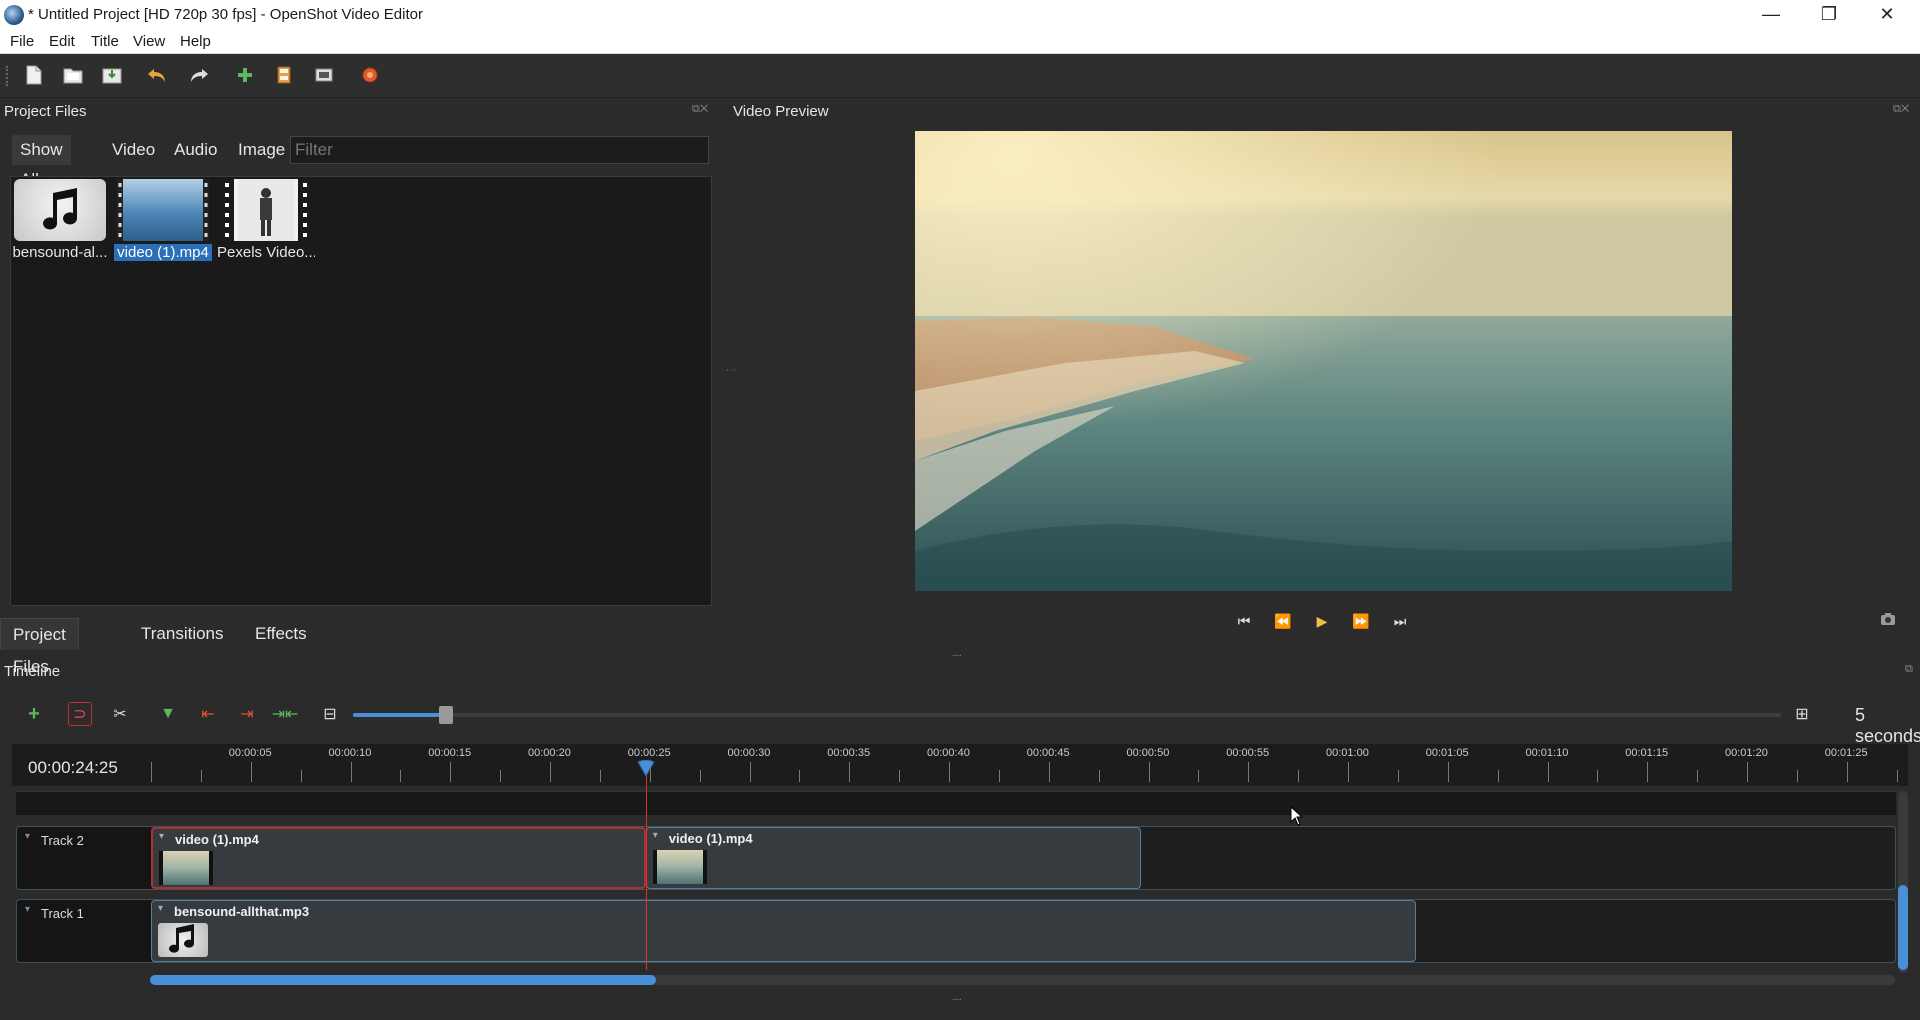 This screenshot has width=1920, height=1020. I want to click on undo-icon, so click(157, 75).